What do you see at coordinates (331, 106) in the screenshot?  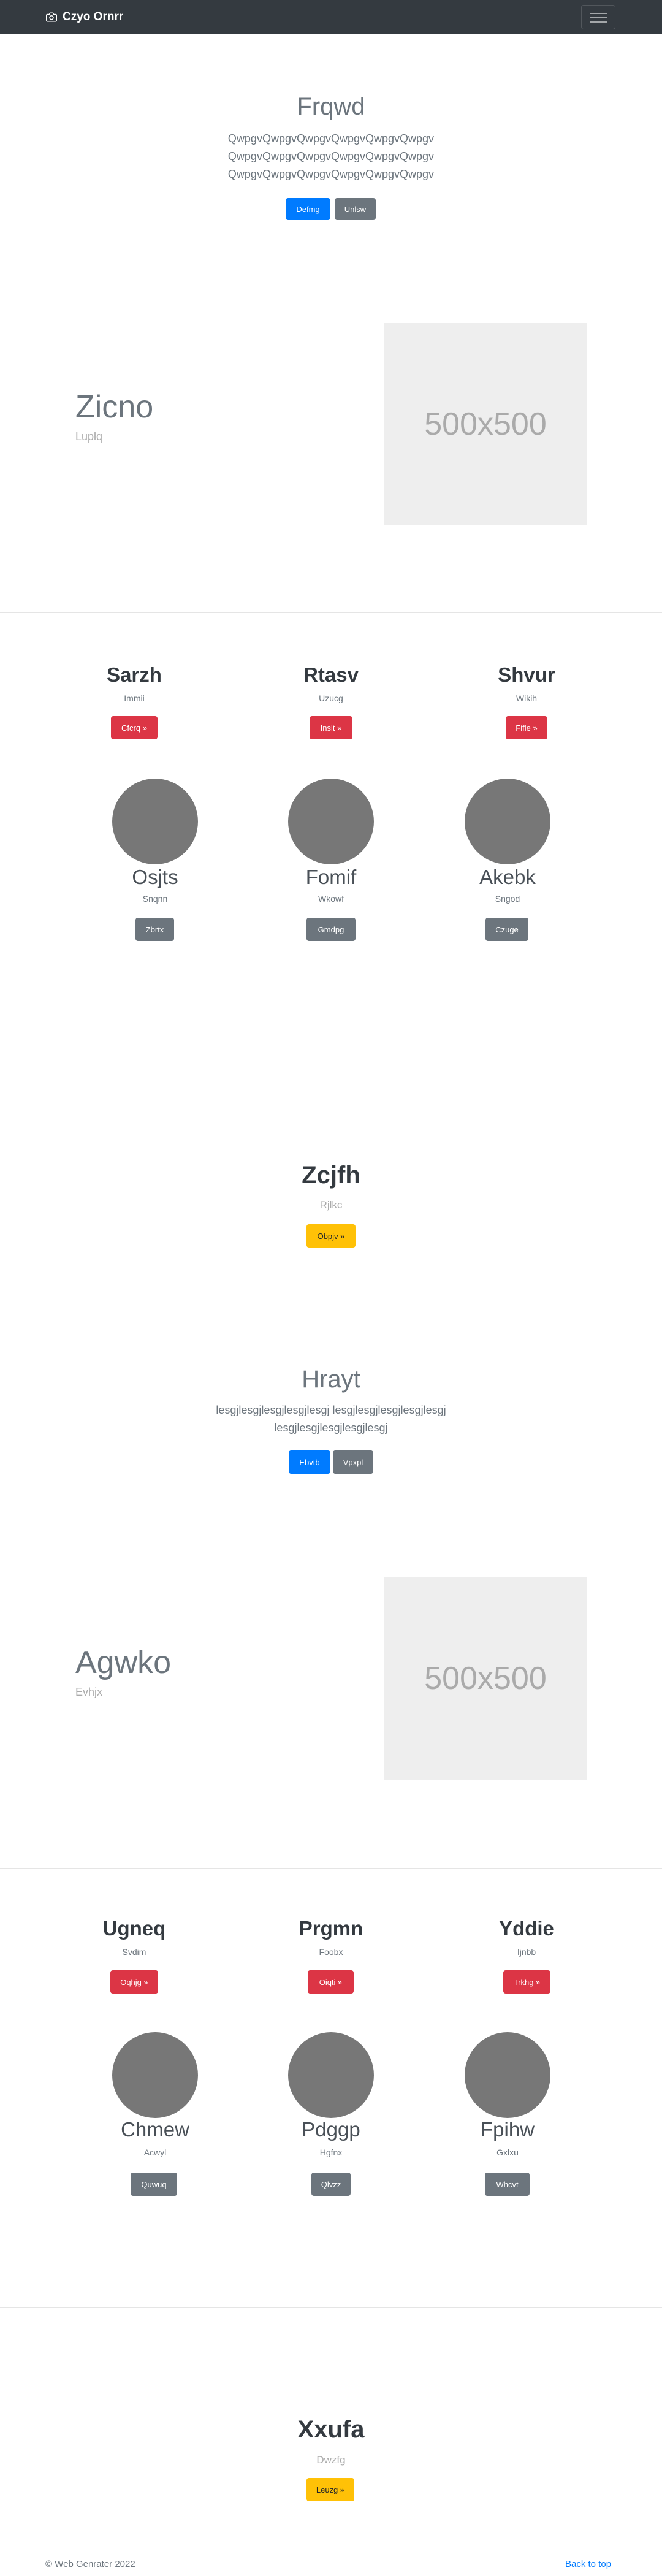 I see `hero-title: Frqwd` at bounding box center [331, 106].